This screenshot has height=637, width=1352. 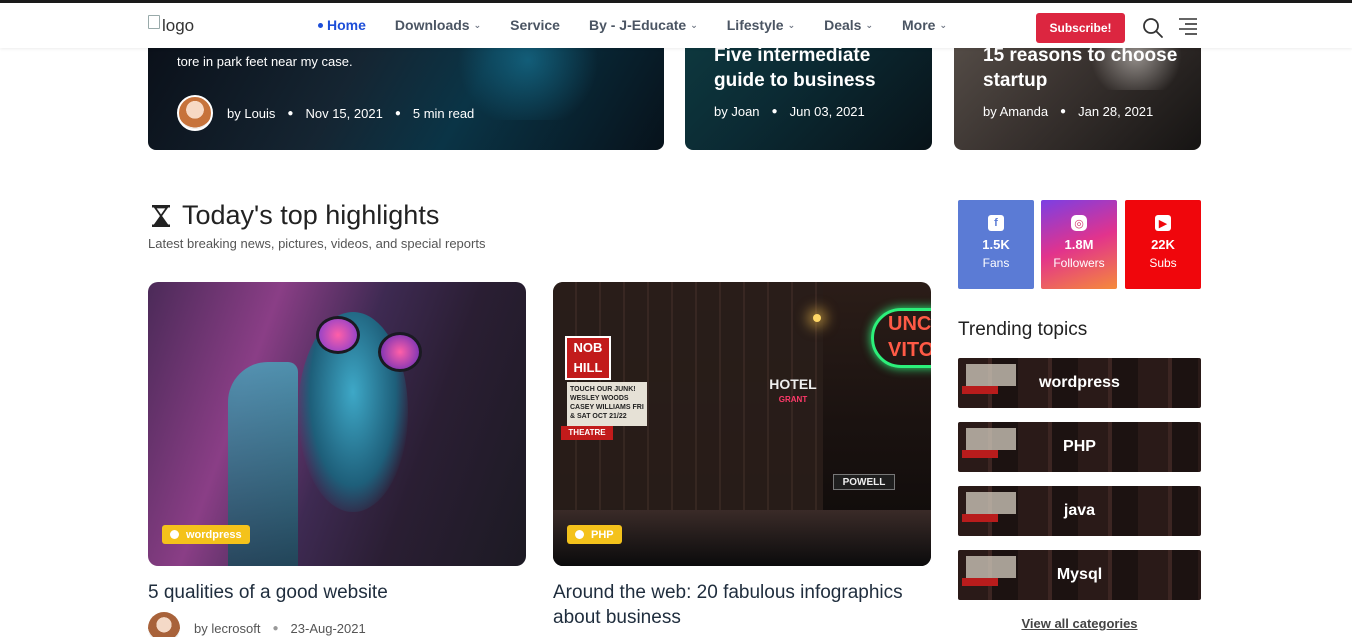 What do you see at coordinates (1163, 223) in the screenshot?
I see `youtube-icon: ▶` at bounding box center [1163, 223].